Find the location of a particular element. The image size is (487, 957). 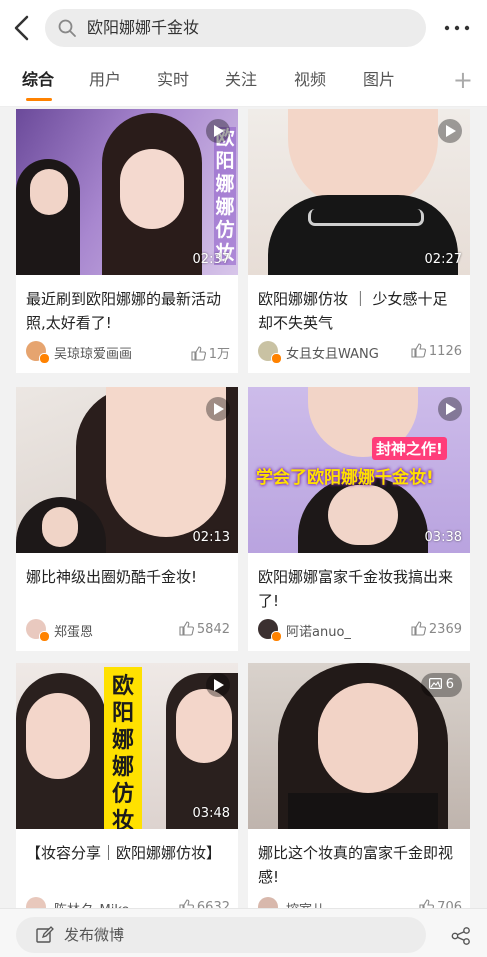

like-count: 6632 is located at coordinates (204, 903).